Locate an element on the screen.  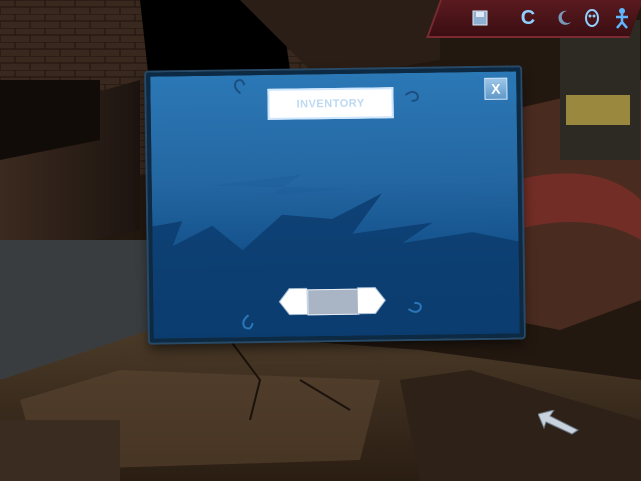
scroll-track is located at coordinates (333, 302).